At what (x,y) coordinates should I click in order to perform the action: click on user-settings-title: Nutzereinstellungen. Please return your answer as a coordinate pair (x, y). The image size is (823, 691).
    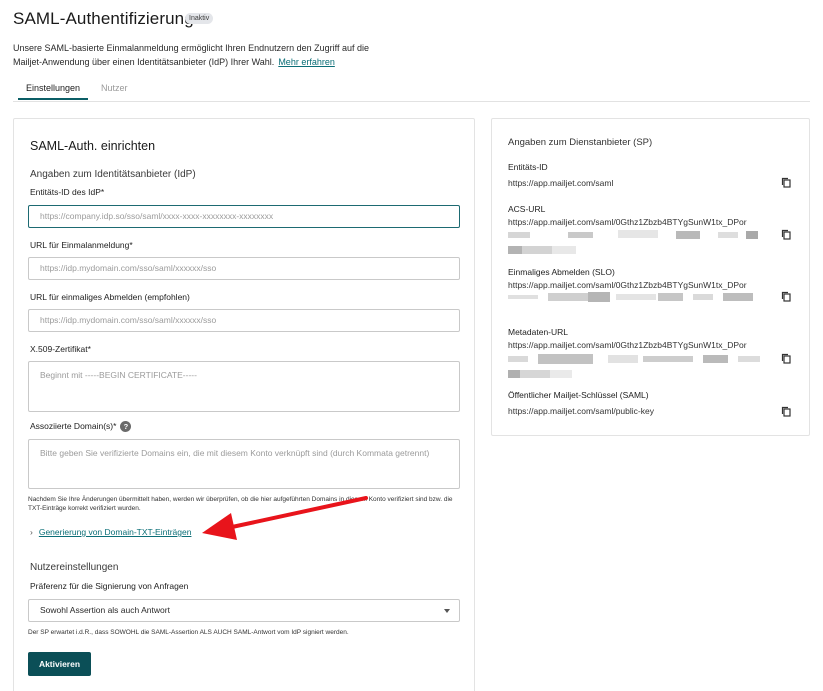
    Looking at the image, I should click on (74, 567).